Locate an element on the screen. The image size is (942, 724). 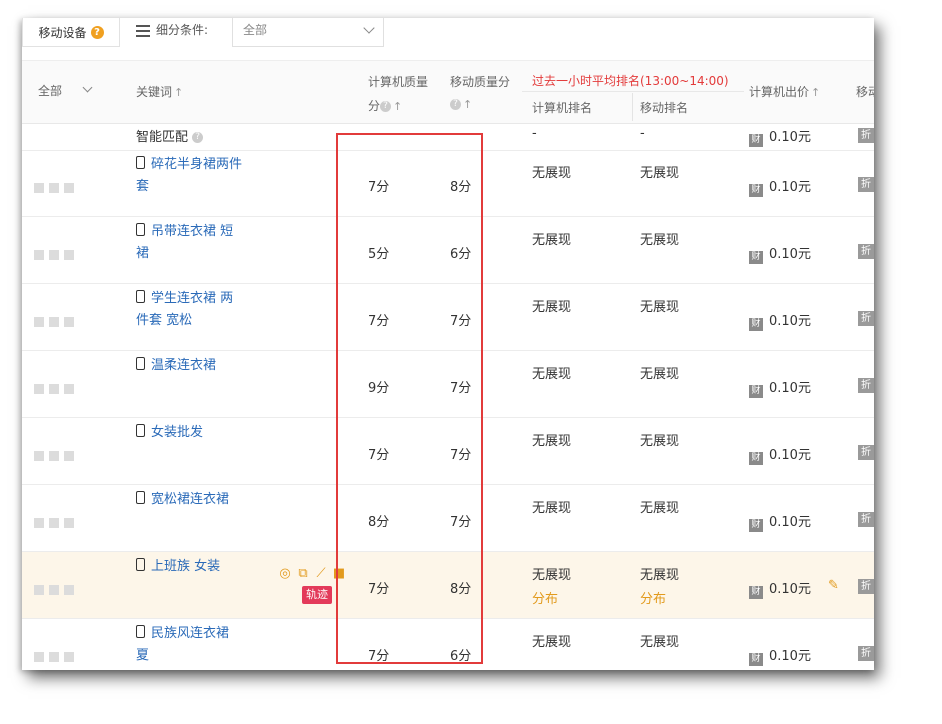
keyword-text-line2: 套 is located at coordinates (143, 186).